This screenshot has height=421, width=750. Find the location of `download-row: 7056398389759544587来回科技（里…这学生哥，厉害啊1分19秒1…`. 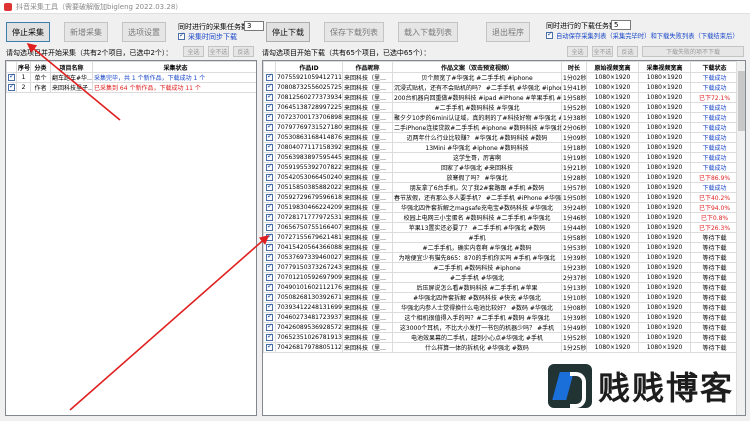

download-row: 7056398389759544587来回科技（里…这学生哥，厉害啊1分19秒1… is located at coordinates (501, 157).